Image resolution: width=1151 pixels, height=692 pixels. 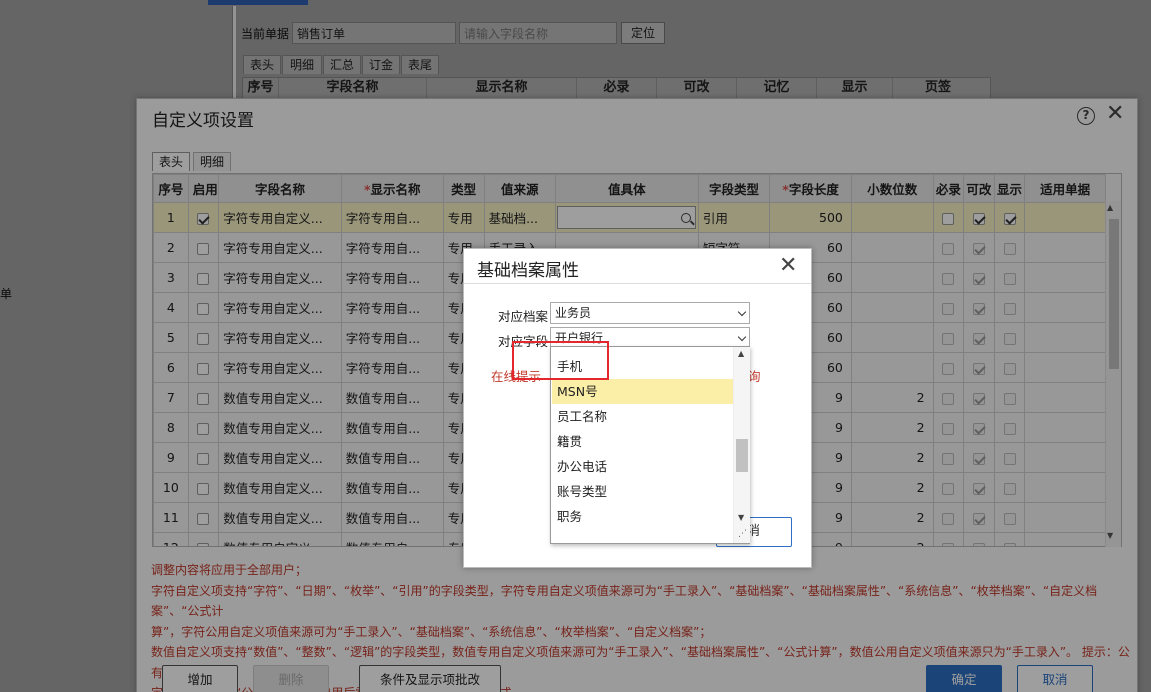 I want to click on dropdown-option-highlighted: MSN号, so click(x=642, y=391).